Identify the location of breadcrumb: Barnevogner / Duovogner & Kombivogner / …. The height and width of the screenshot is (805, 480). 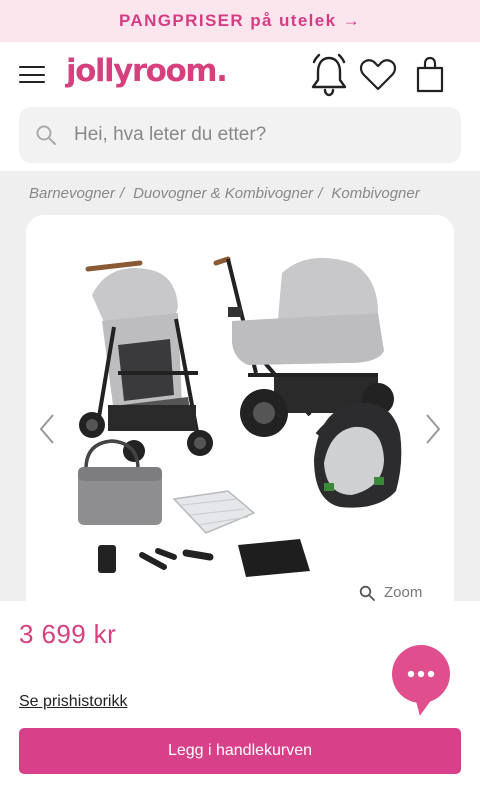
(224, 193).